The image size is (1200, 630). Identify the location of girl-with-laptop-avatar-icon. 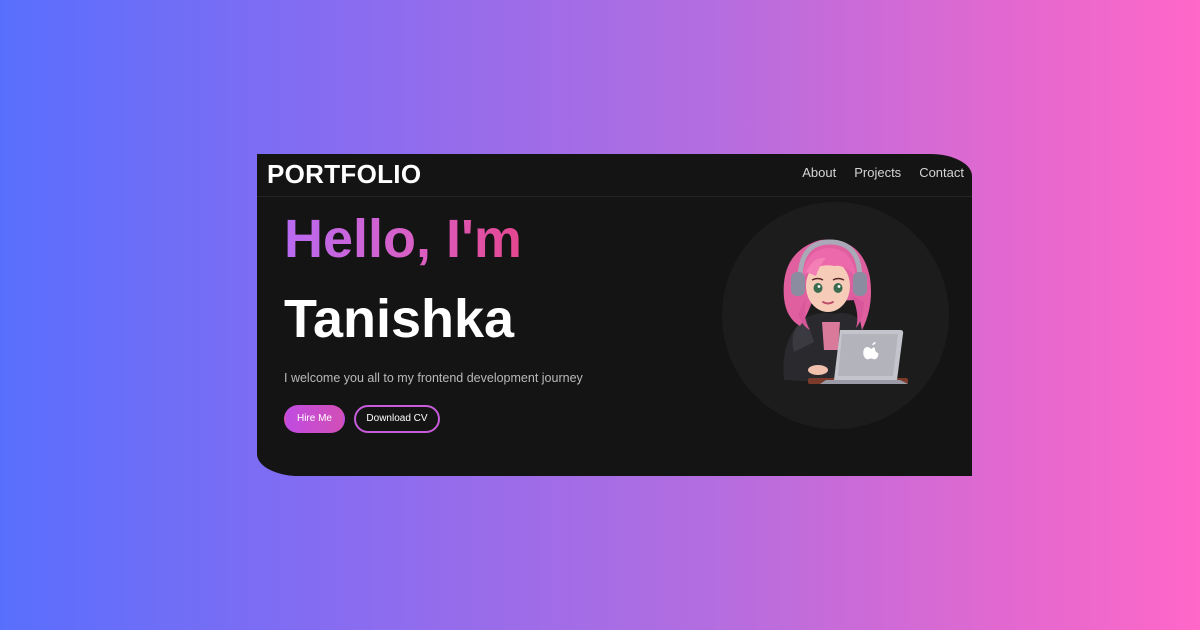
(845, 311).